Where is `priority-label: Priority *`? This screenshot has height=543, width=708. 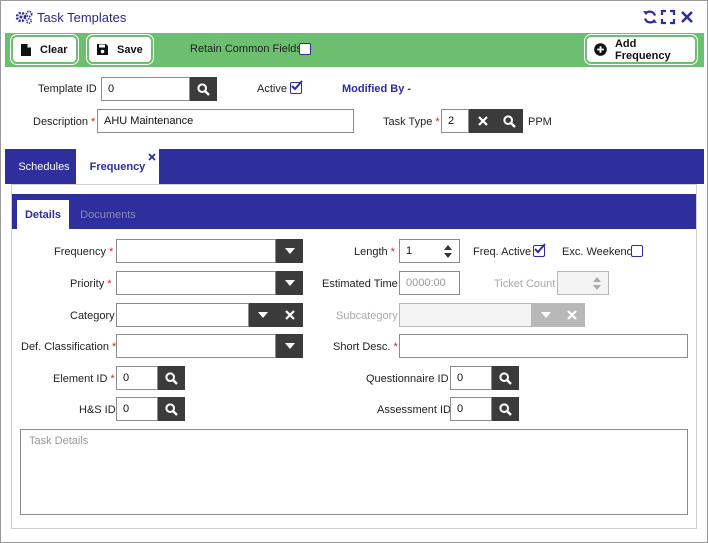 priority-label: Priority * is located at coordinates (91, 284).